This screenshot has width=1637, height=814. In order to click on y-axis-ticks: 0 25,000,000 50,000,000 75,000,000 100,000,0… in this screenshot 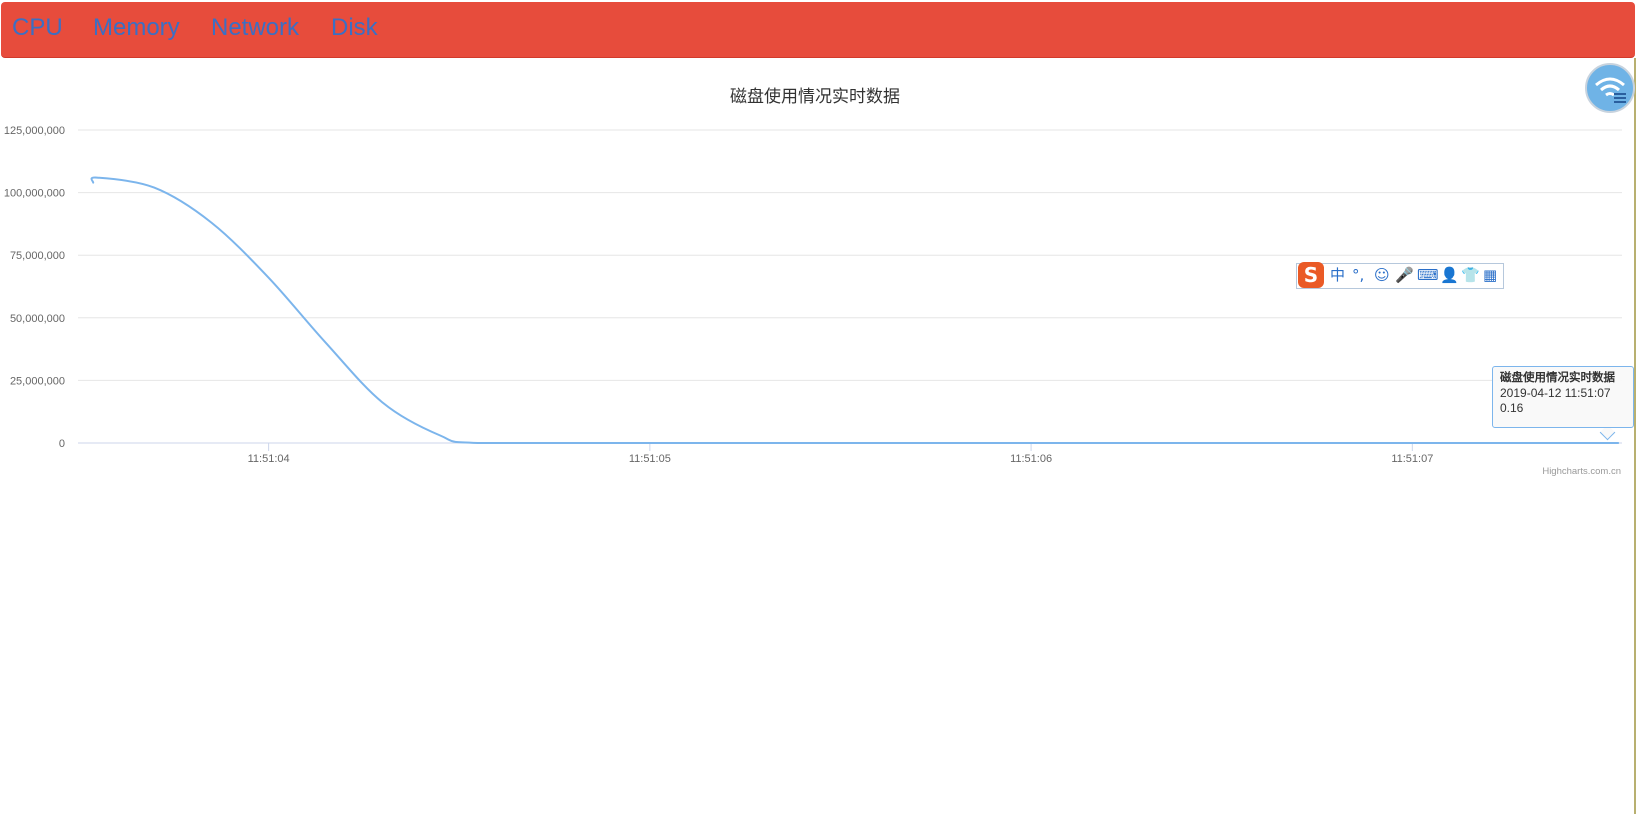, I will do `click(34, 287)`.